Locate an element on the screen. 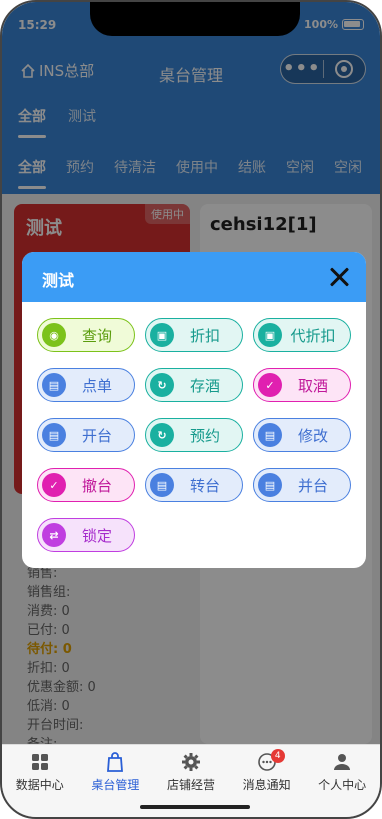 Image resolution: width=382 pixels, height=819 pixels. transfer-icon: ▤ is located at coordinates (162, 485).